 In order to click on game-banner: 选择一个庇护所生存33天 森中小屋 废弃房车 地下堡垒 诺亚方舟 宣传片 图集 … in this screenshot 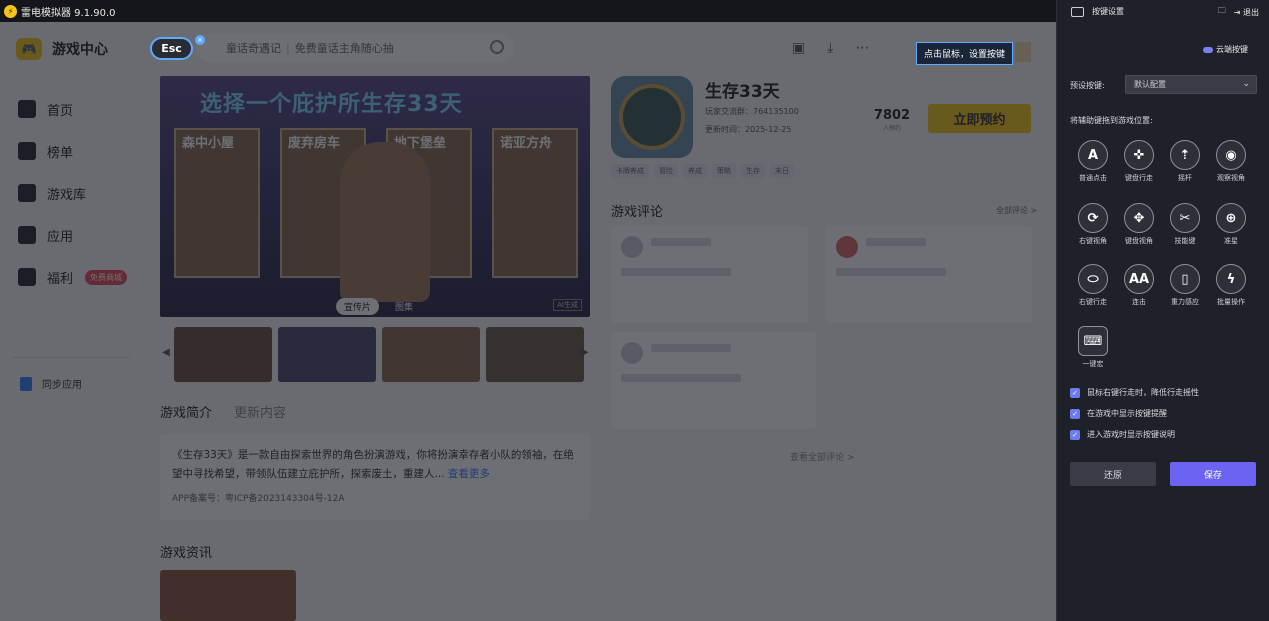, I will do `click(375, 196)`.